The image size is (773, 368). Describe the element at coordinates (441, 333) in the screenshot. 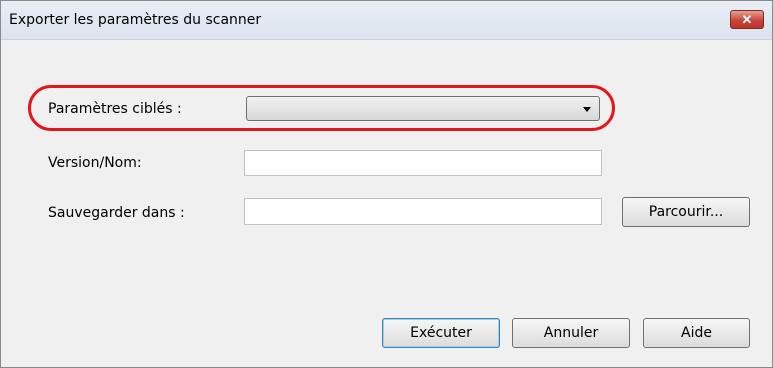

I see `execute-button: Exécuter` at that location.